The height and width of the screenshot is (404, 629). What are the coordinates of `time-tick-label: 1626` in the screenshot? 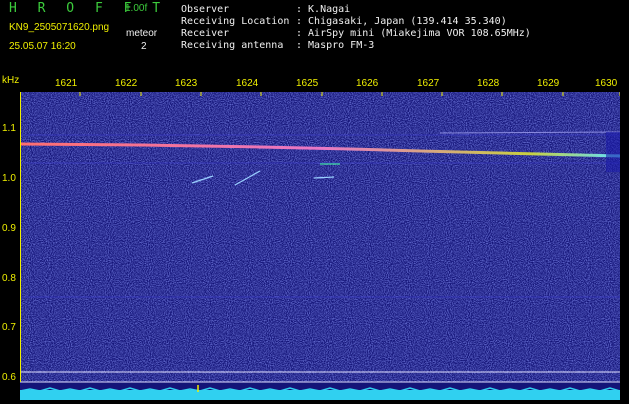 It's located at (367, 83).